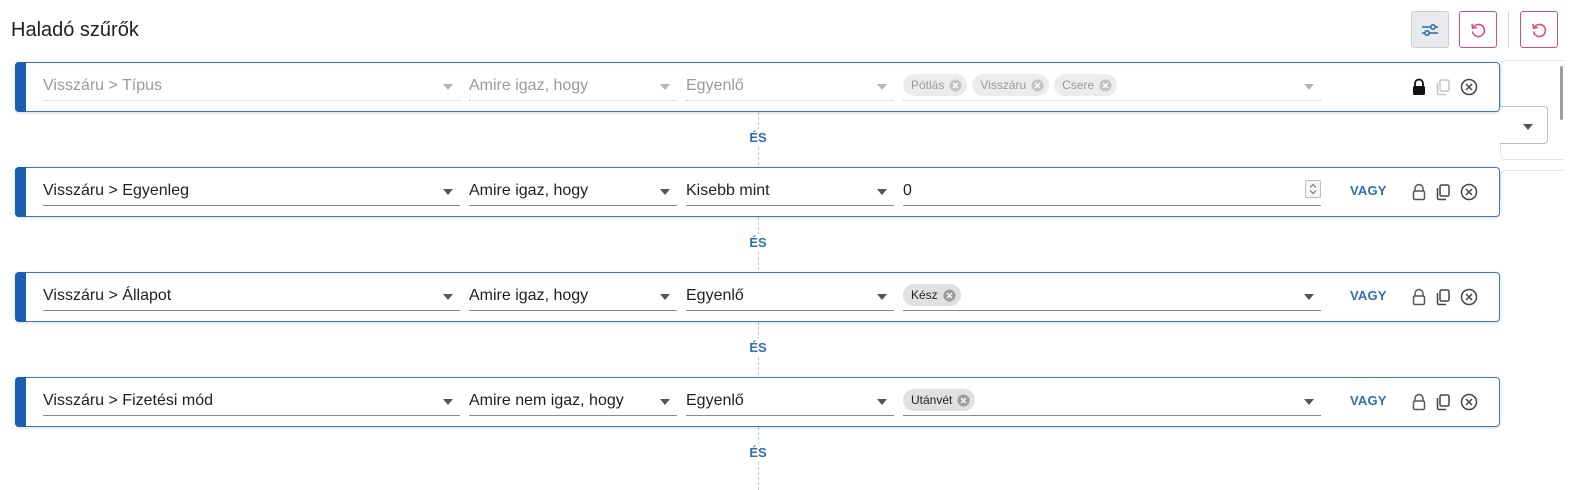  I want to click on side-select, so click(1524, 125).